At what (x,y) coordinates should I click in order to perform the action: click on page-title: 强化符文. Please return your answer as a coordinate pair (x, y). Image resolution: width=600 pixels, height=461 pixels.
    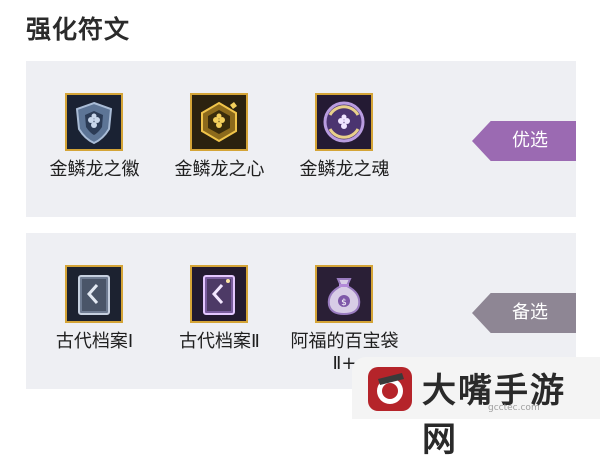
    Looking at the image, I should click on (78, 29).